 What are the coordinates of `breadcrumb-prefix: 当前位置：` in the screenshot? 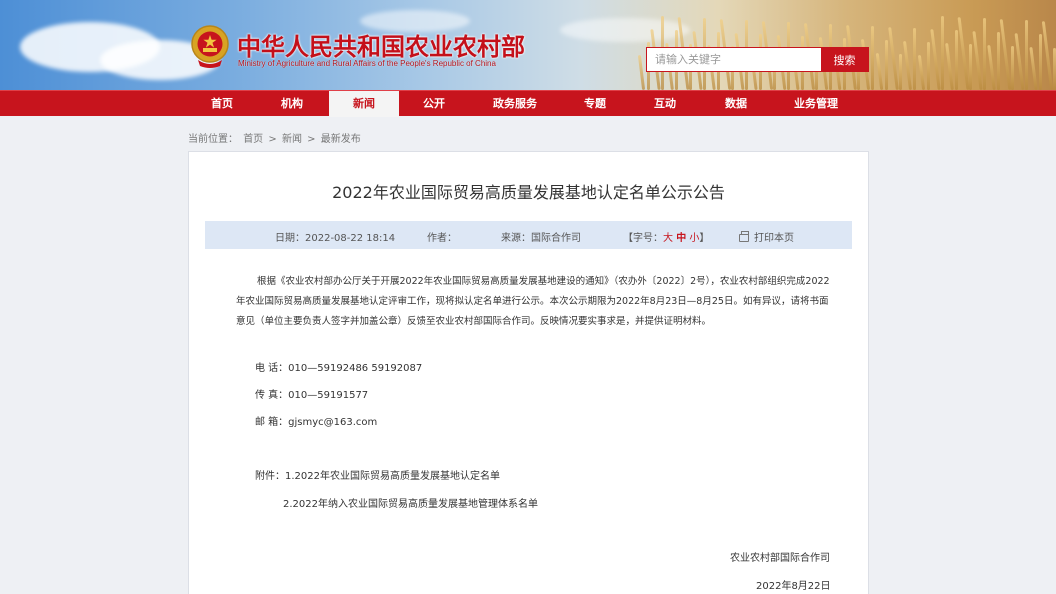 It's located at (213, 139).